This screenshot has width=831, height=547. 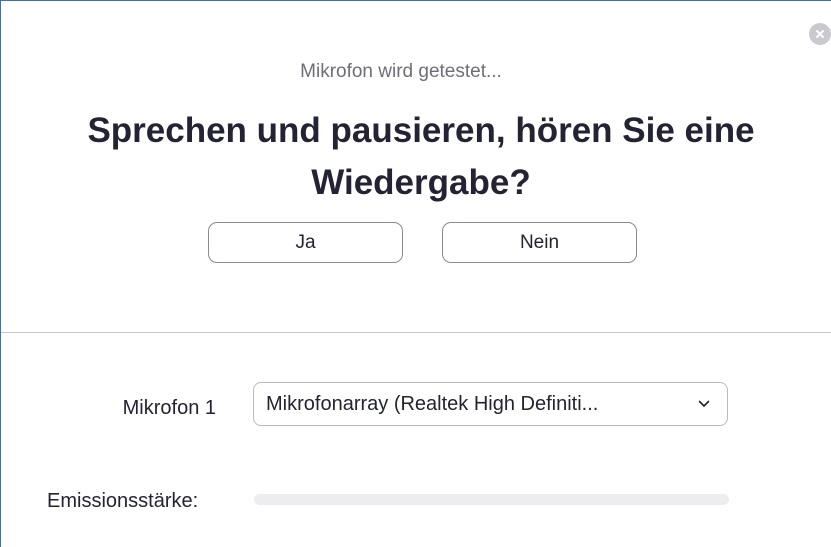 I want to click on close-button, so click(x=820, y=34).